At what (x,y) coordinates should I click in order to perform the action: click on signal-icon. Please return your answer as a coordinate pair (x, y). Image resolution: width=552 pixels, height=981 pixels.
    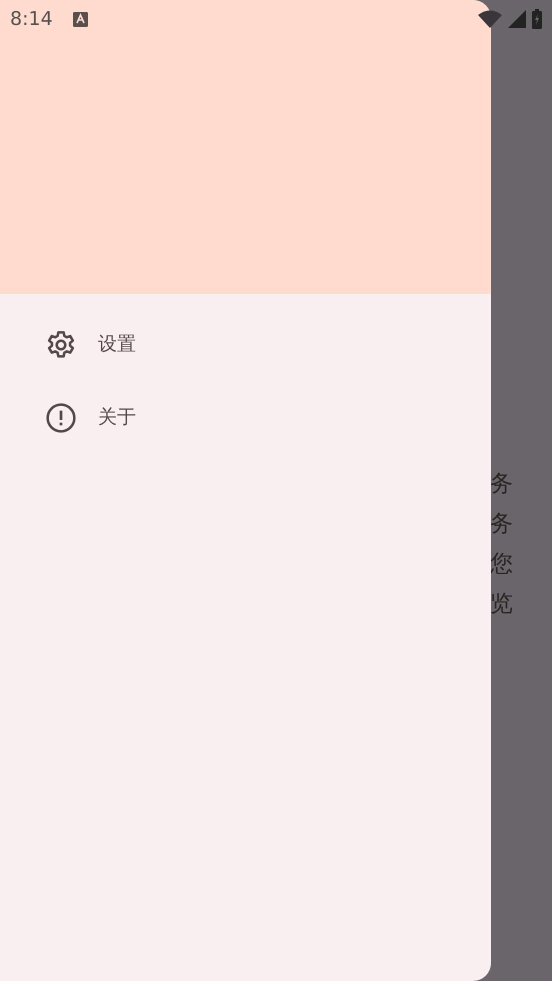
    Looking at the image, I should click on (517, 19).